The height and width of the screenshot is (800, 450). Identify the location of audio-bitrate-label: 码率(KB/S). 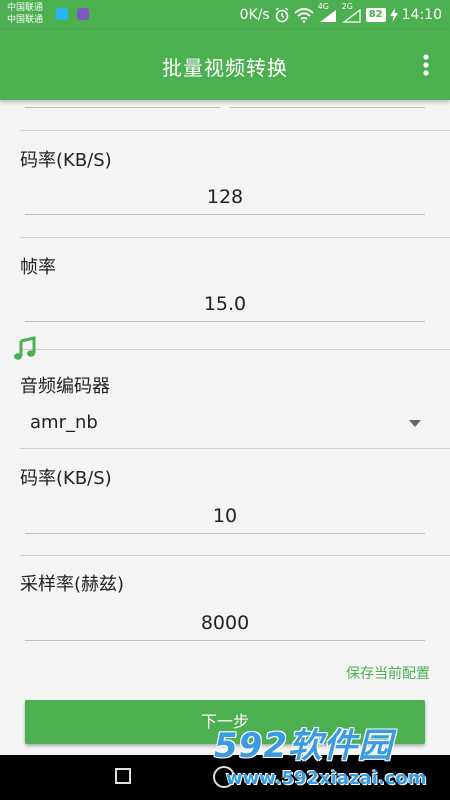
(66, 478).